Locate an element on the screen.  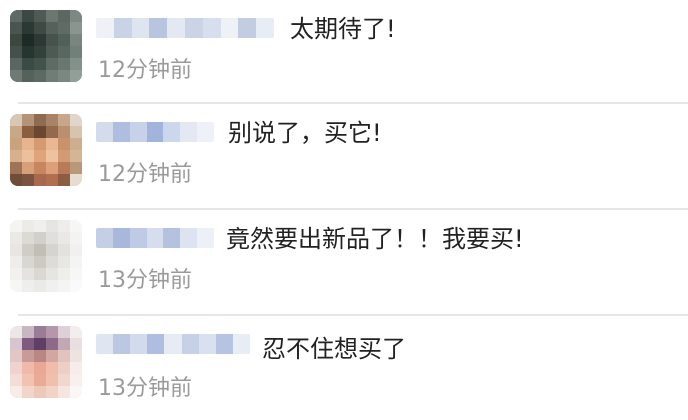
comment-text: 别说了，买它! is located at coordinates (305, 133).